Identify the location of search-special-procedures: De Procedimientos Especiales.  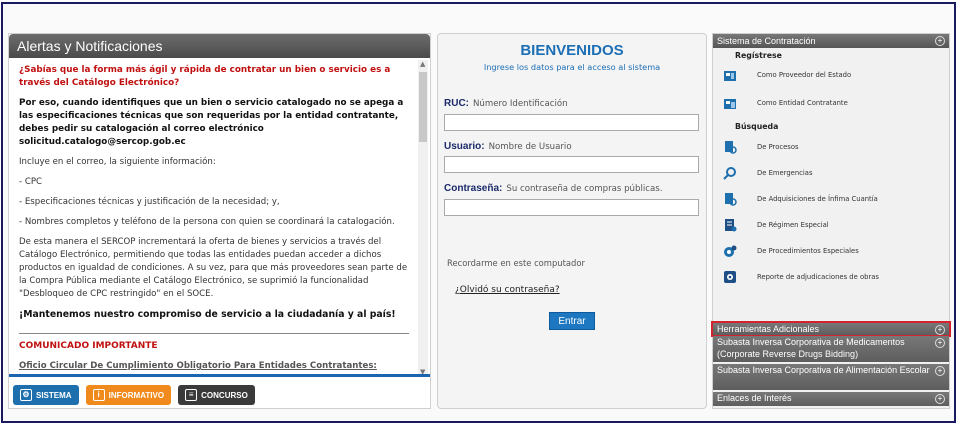
(835, 251).